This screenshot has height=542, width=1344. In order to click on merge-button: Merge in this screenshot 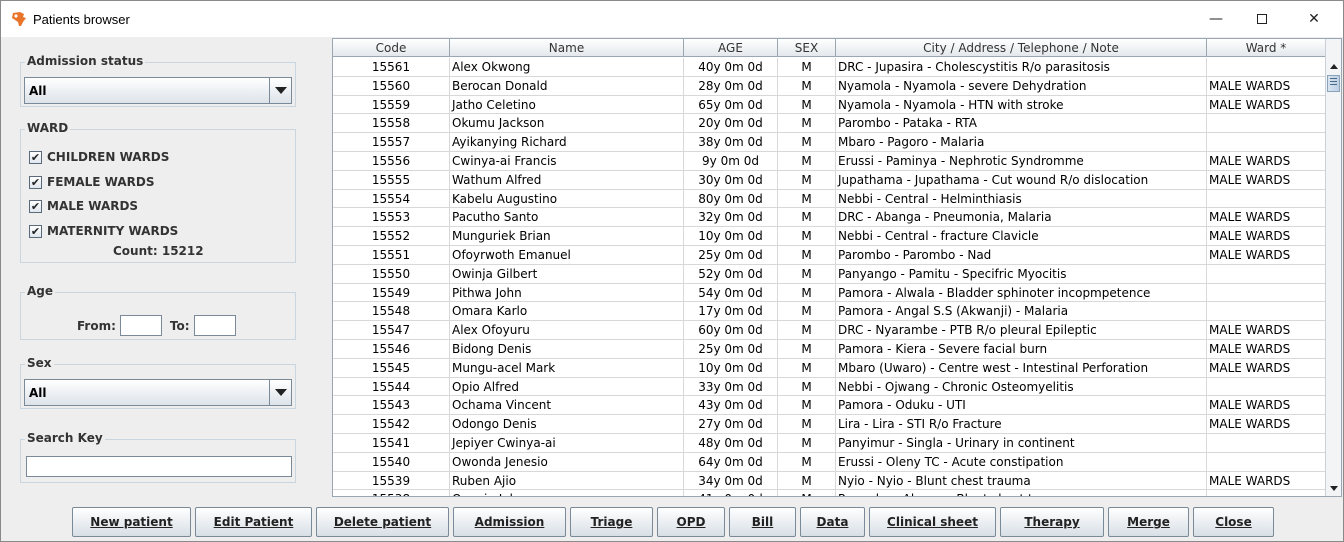, I will do `click(1148, 522)`.